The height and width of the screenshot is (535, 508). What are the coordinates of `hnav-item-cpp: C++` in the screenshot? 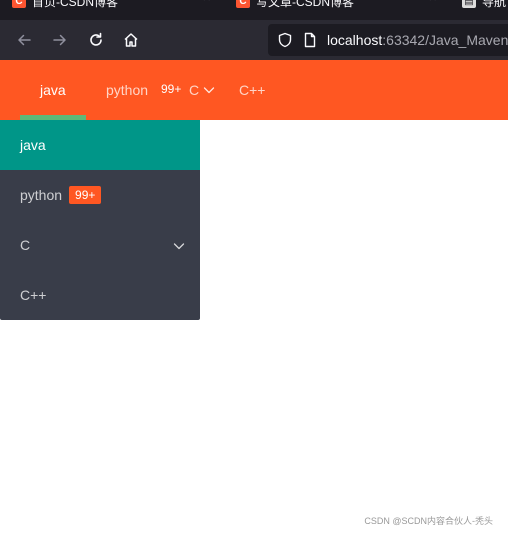 It's located at (252, 90).